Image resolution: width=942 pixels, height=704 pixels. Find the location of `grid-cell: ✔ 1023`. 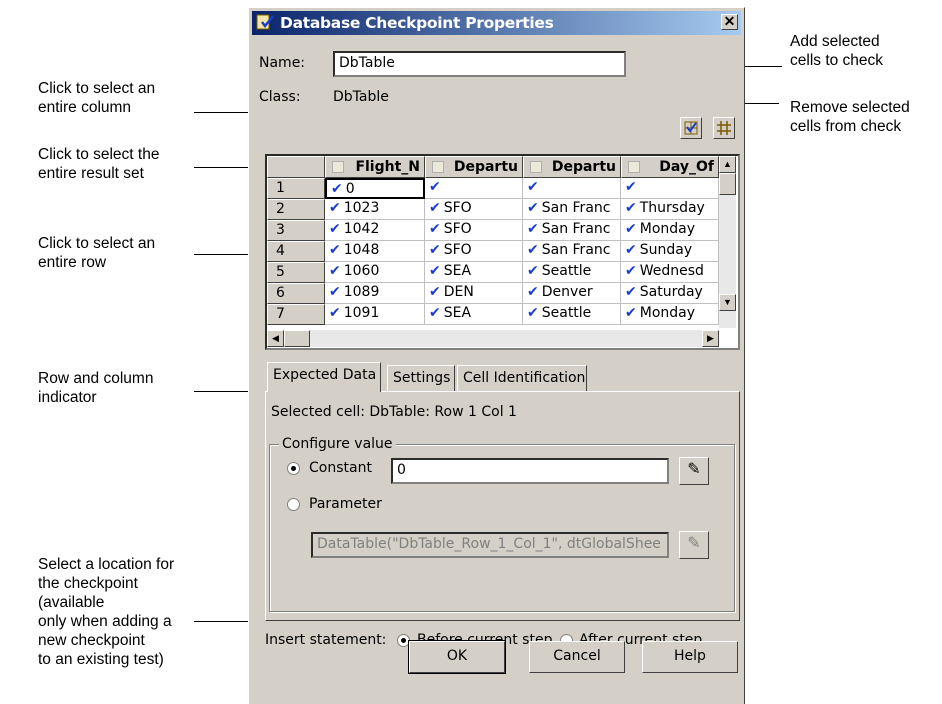

grid-cell: ✔ 1023 is located at coordinates (375, 209).